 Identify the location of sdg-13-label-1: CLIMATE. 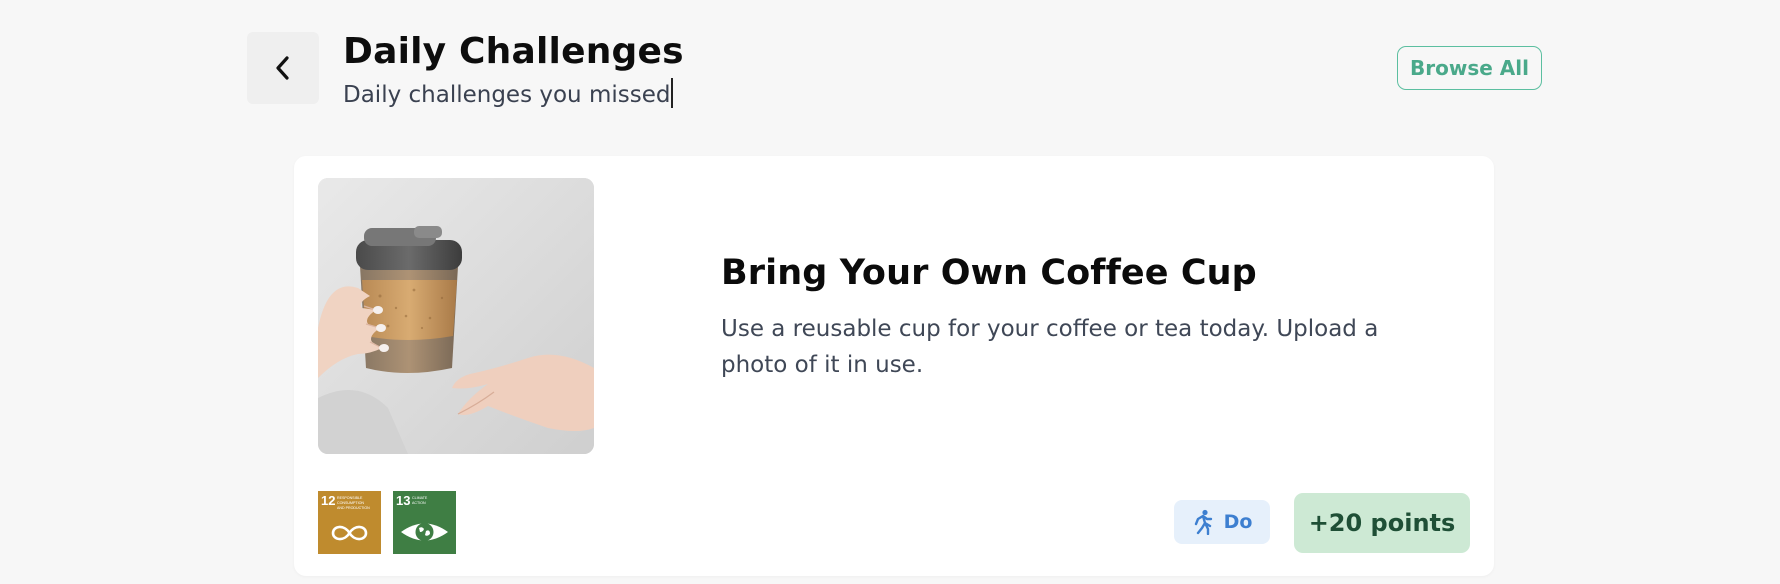
(420, 498).